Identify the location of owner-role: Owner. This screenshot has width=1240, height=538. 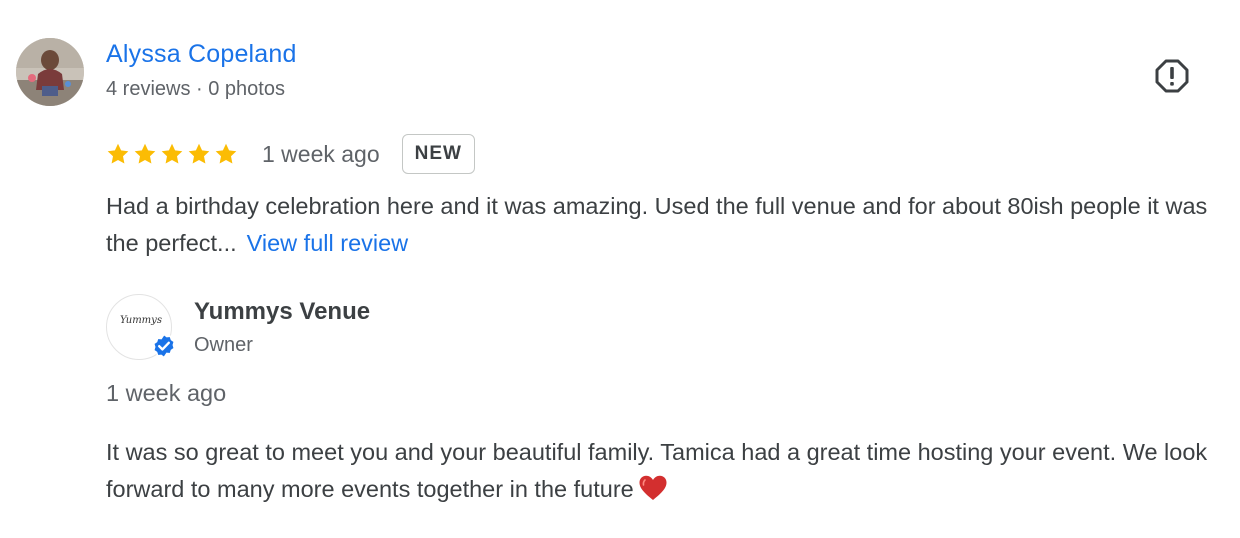
(223, 345).